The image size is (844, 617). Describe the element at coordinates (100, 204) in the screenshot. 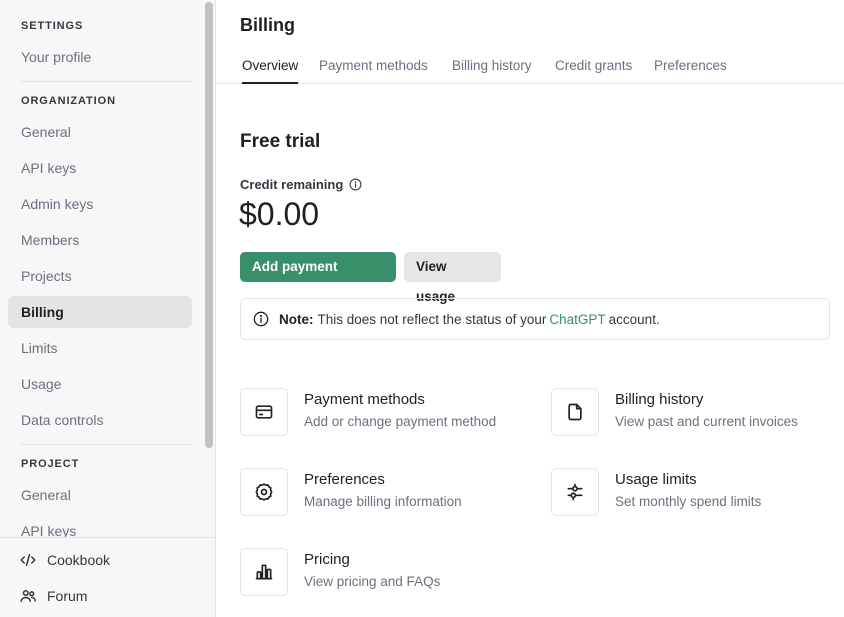

I see `sidebar-item-admin-keys: Admin keys` at that location.